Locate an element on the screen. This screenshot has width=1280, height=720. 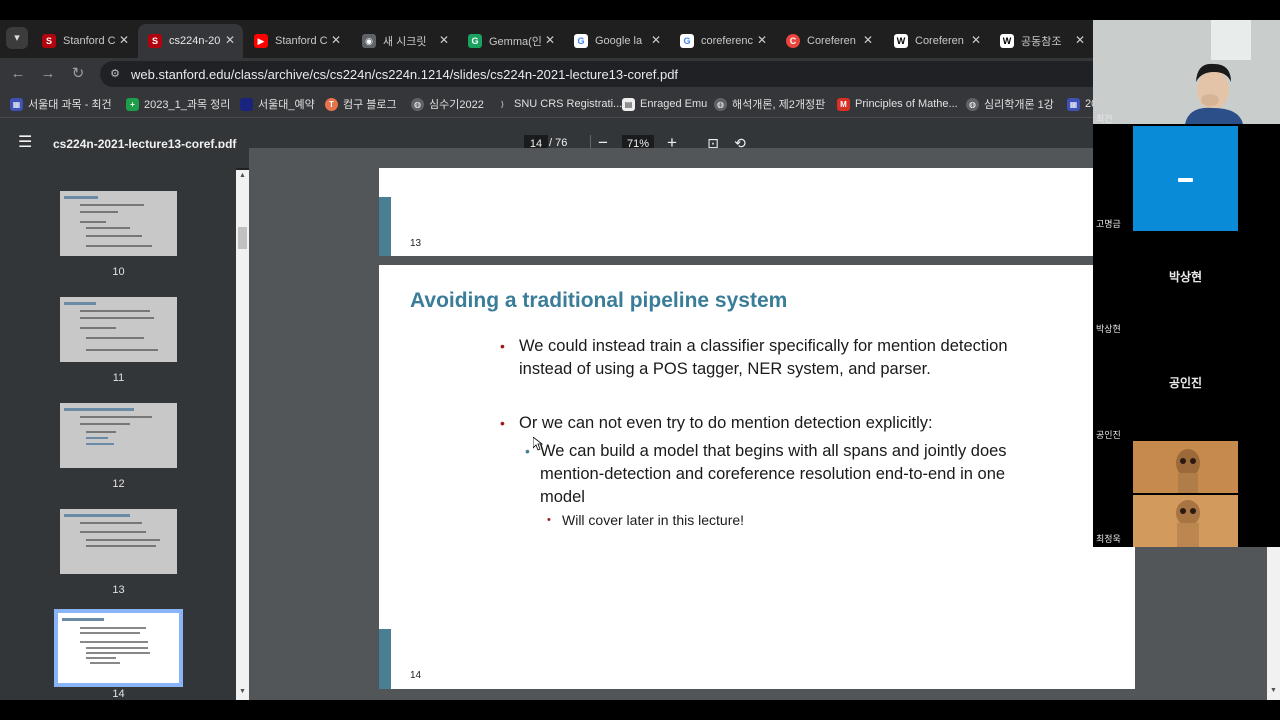
bookmark-item: 서울대_예약 is located at coordinates (277, 104).